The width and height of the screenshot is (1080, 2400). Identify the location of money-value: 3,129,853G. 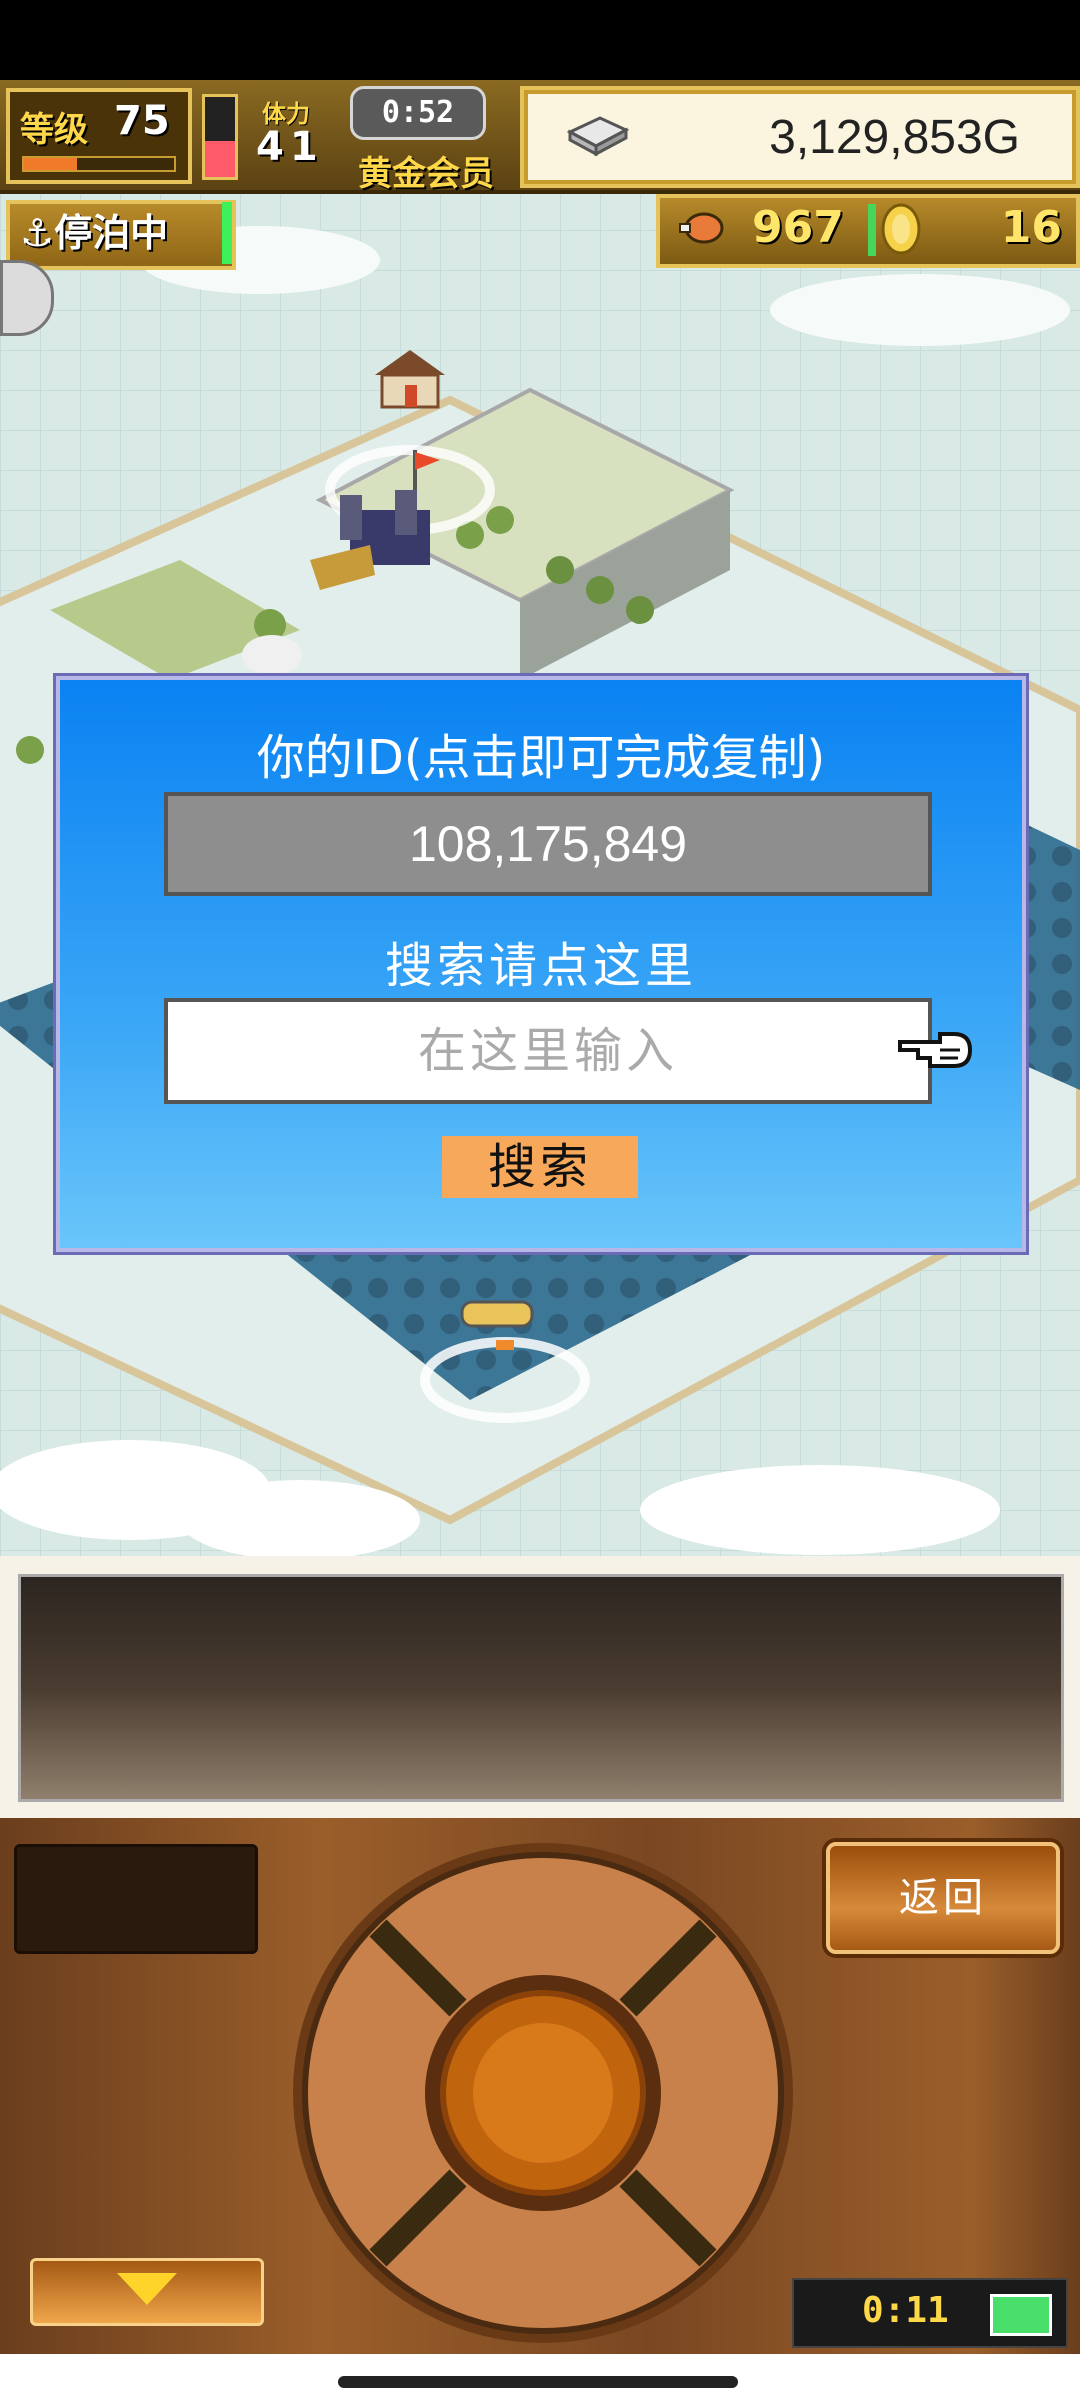
(894, 137).